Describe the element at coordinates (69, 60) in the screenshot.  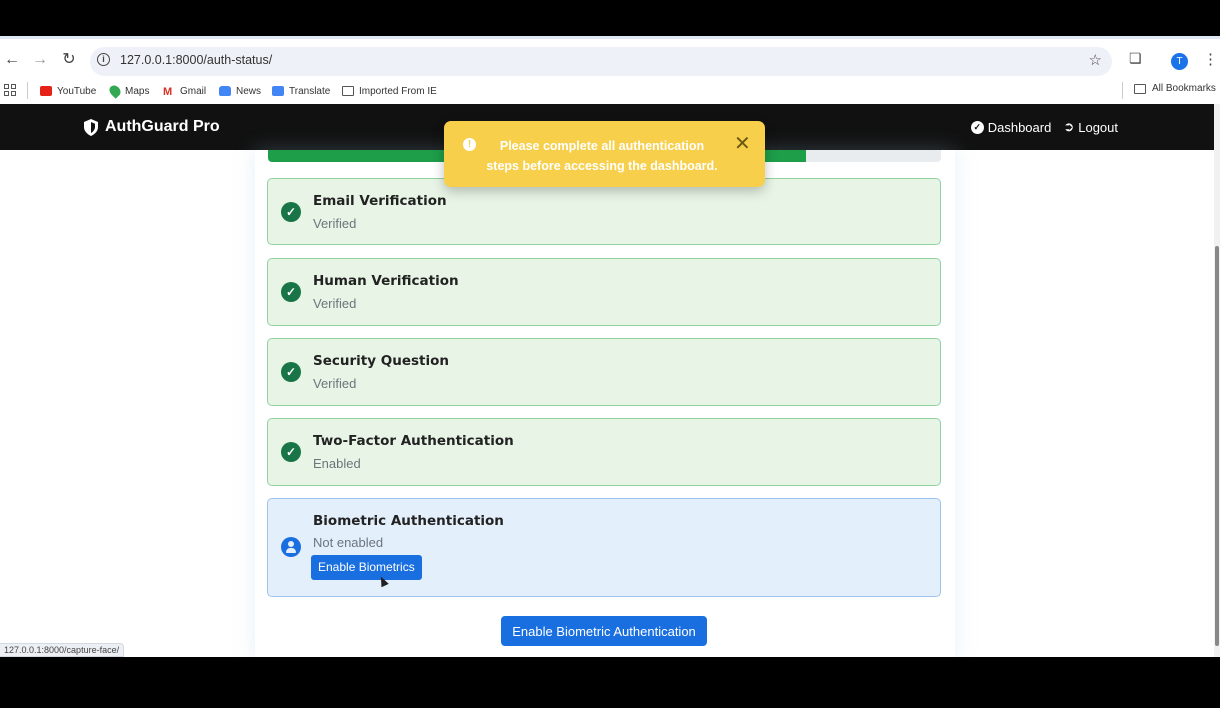
I see `reload-icon: ↻` at that location.